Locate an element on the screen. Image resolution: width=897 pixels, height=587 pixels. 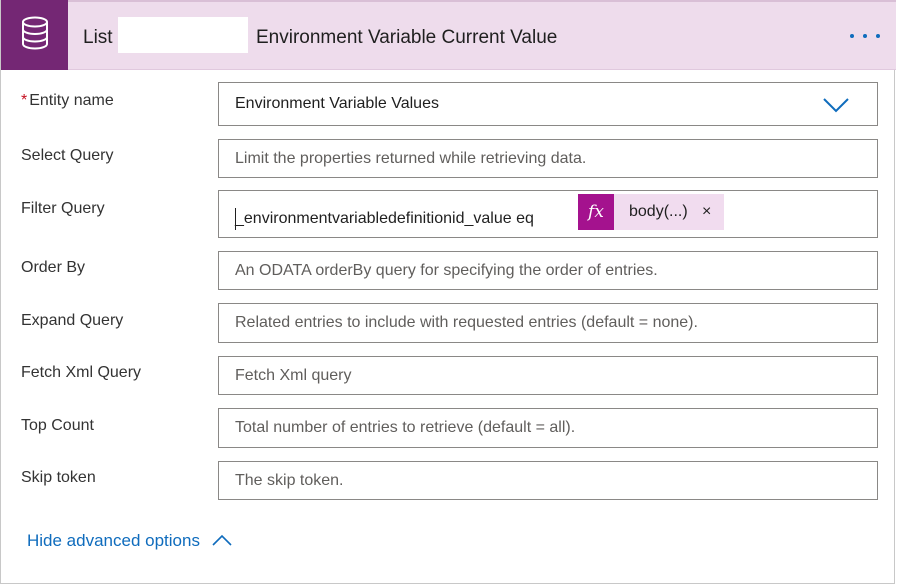
fetch-xml-query-input: Fetch Xml query is located at coordinates (548, 375).